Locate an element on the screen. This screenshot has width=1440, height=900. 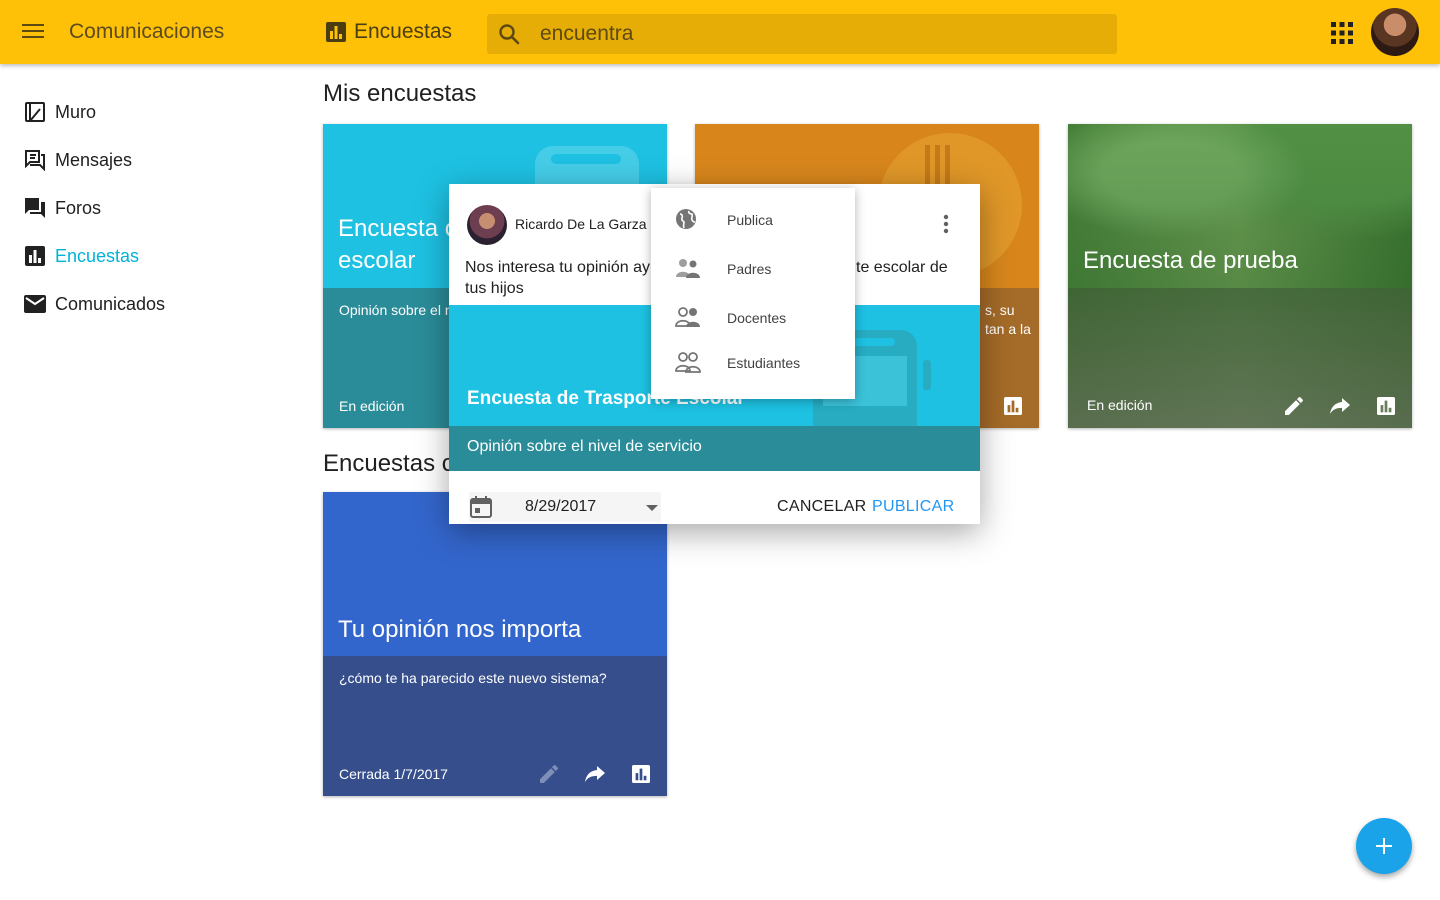
message-text: Nos interesa tu opinión ay is located at coordinates (557, 267).